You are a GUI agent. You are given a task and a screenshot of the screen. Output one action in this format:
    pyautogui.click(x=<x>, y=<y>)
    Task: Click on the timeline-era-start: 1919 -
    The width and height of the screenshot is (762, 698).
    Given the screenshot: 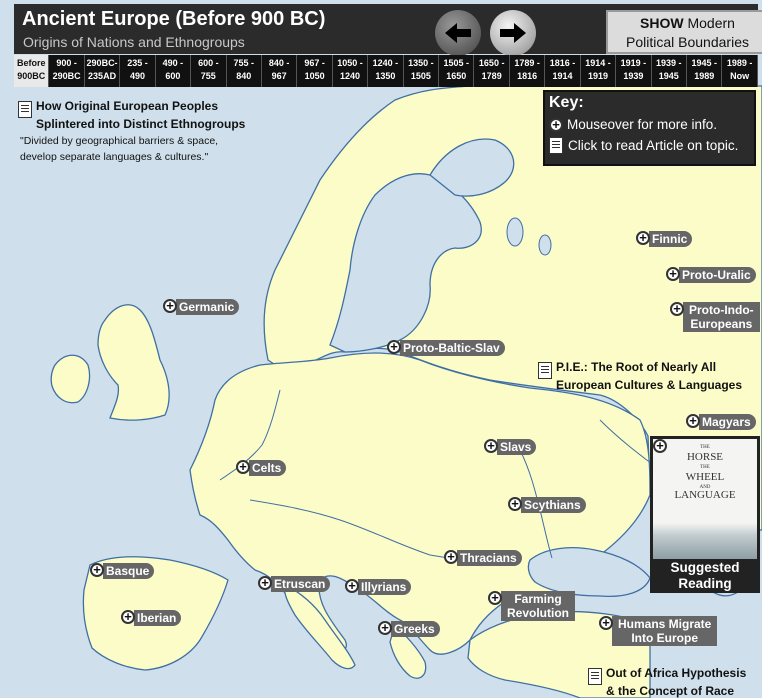 What is the action you would take?
    pyautogui.click(x=633, y=63)
    